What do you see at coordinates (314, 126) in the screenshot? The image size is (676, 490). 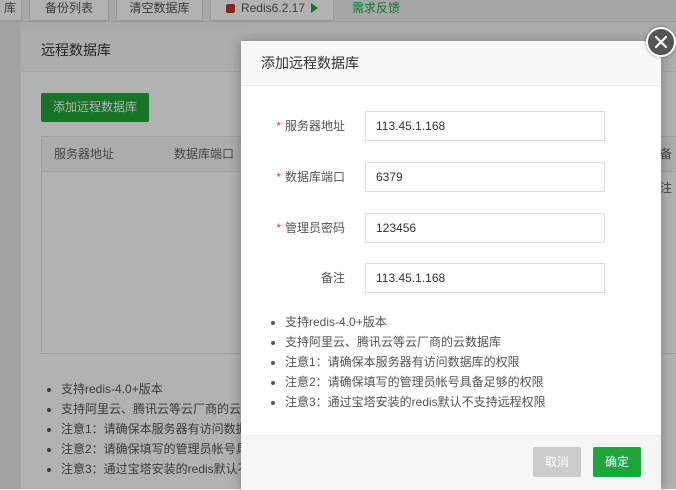 I see `server-label-text: 服务器地址` at bounding box center [314, 126].